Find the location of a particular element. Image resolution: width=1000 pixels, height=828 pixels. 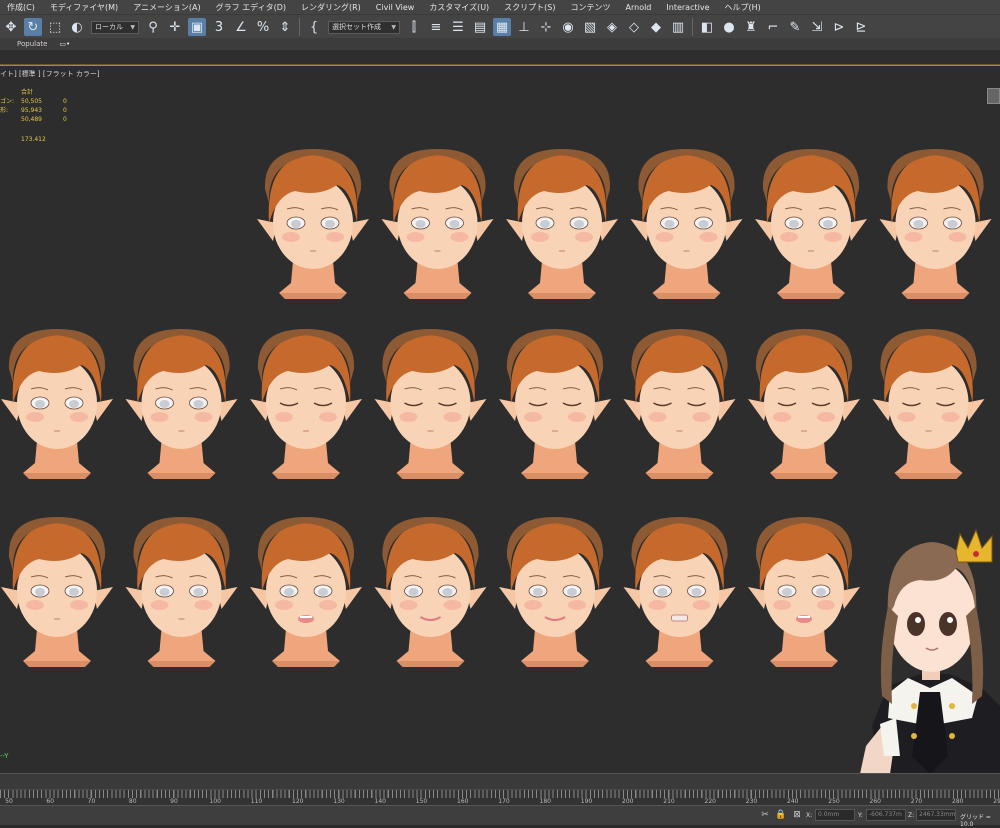

render-grid-icon: ▥ is located at coordinates (678, 27).